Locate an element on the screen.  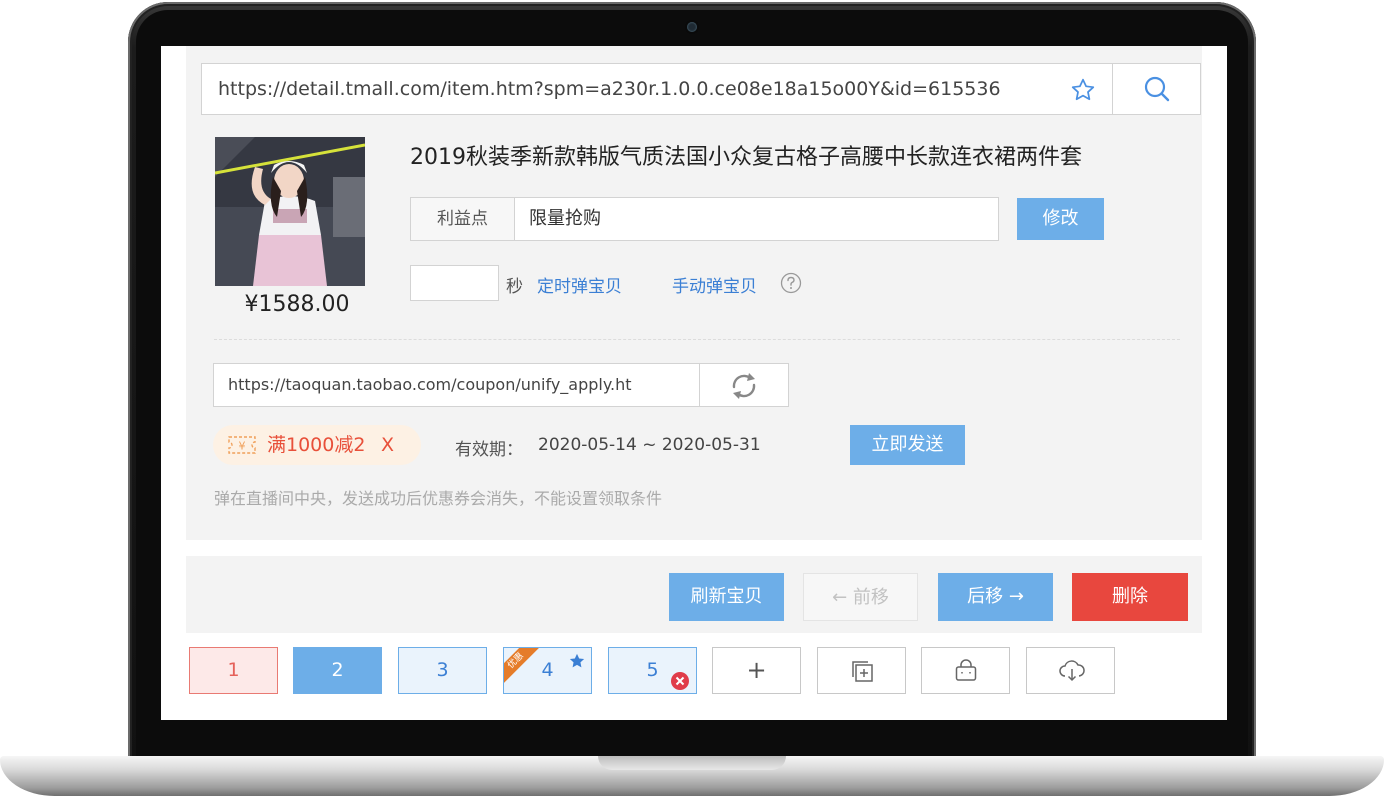
duplicate-tab-button is located at coordinates (861, 670).